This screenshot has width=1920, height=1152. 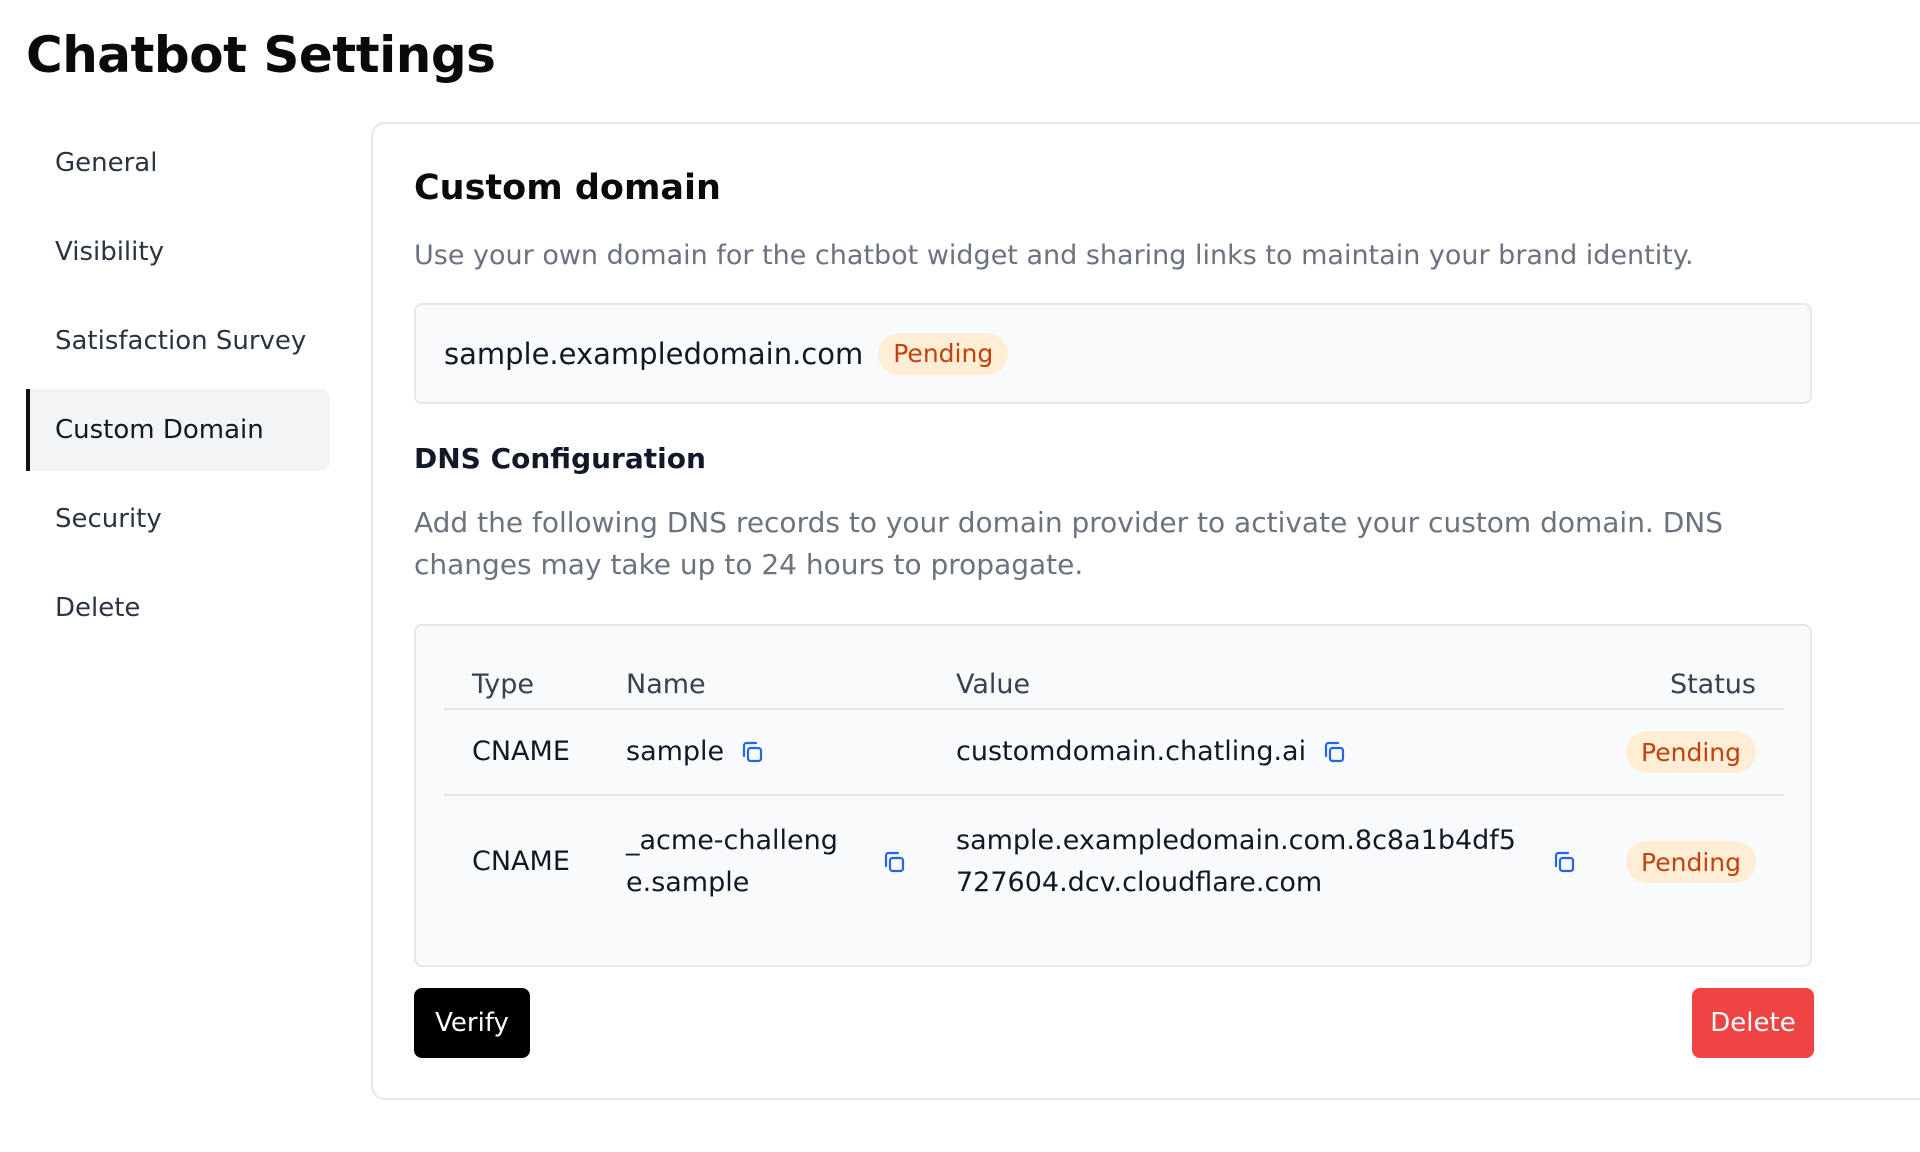 I want to click on verify-button: Verify, so click(x=472, y=1023).